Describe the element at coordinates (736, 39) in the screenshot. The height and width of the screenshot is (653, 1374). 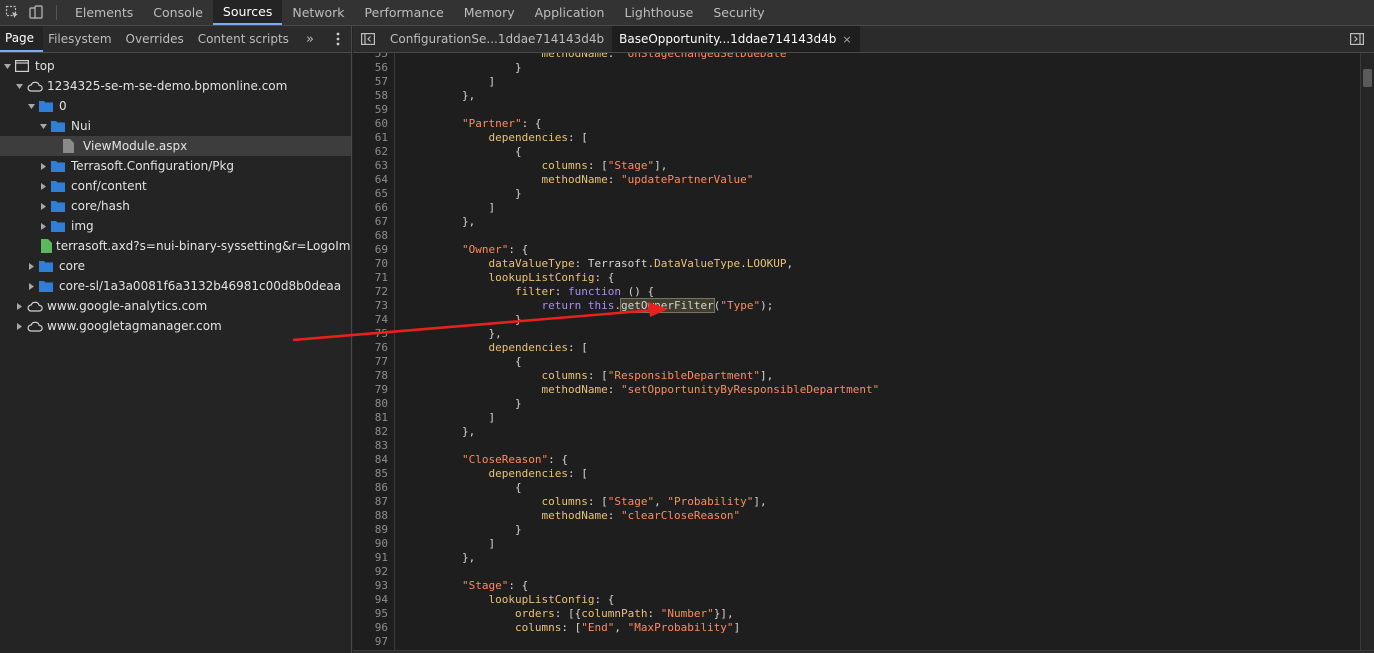
I see `editor-tab-baseopportunity: BaseOpportunity...1ddae714143d4b ×` at that location.